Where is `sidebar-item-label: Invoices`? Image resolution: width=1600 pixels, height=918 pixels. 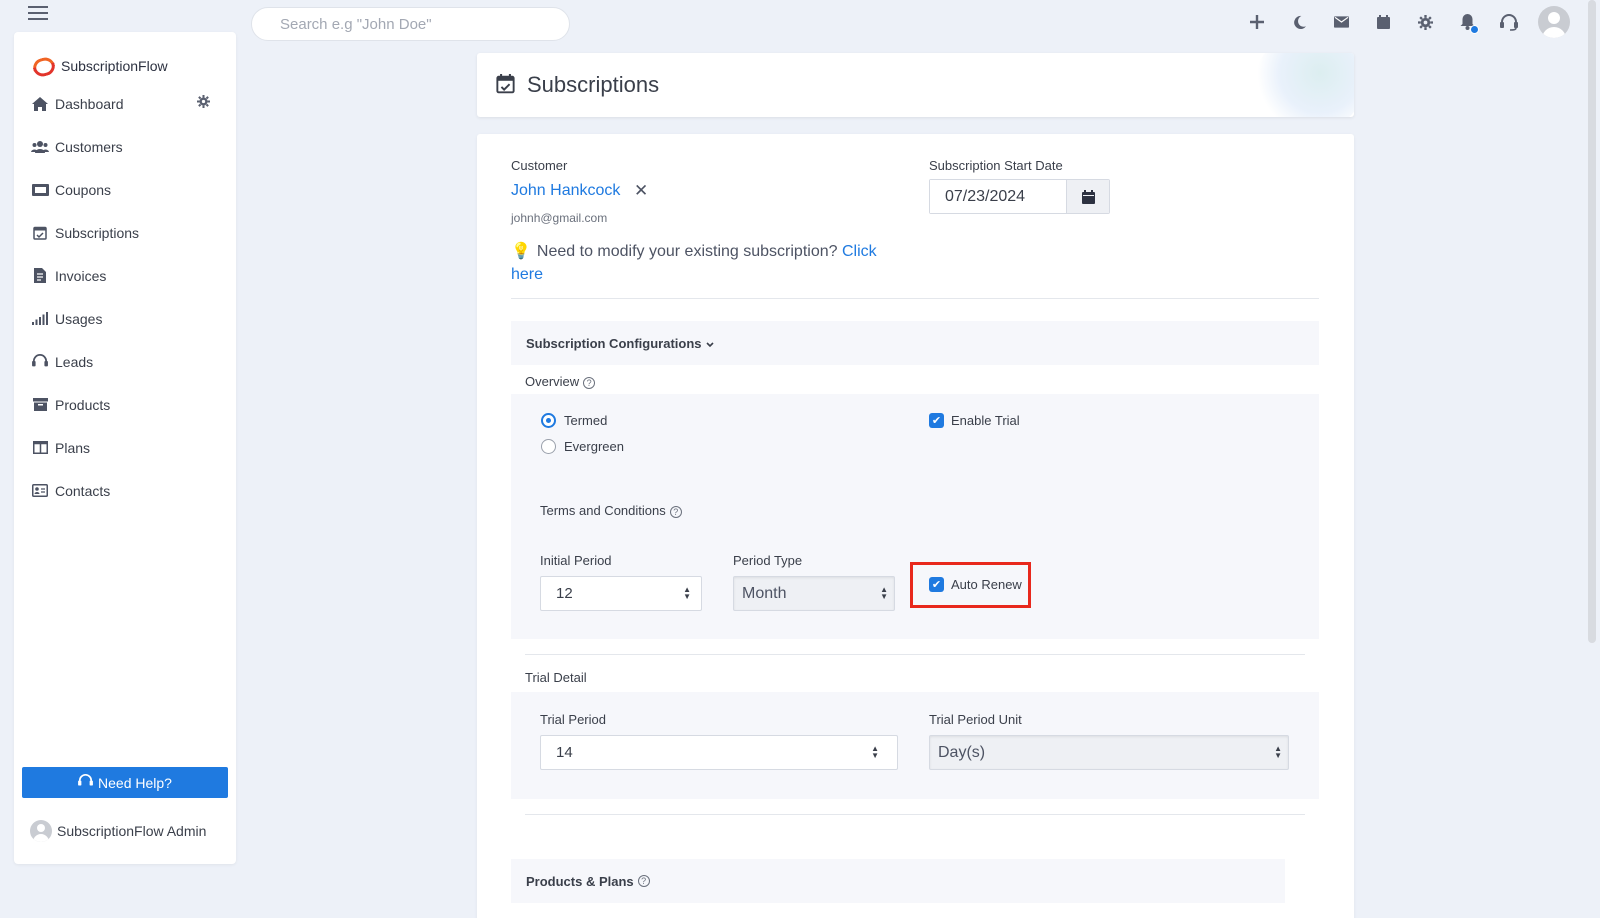 sidebar-item-label: Invoices is located at coordinates (81, 275).